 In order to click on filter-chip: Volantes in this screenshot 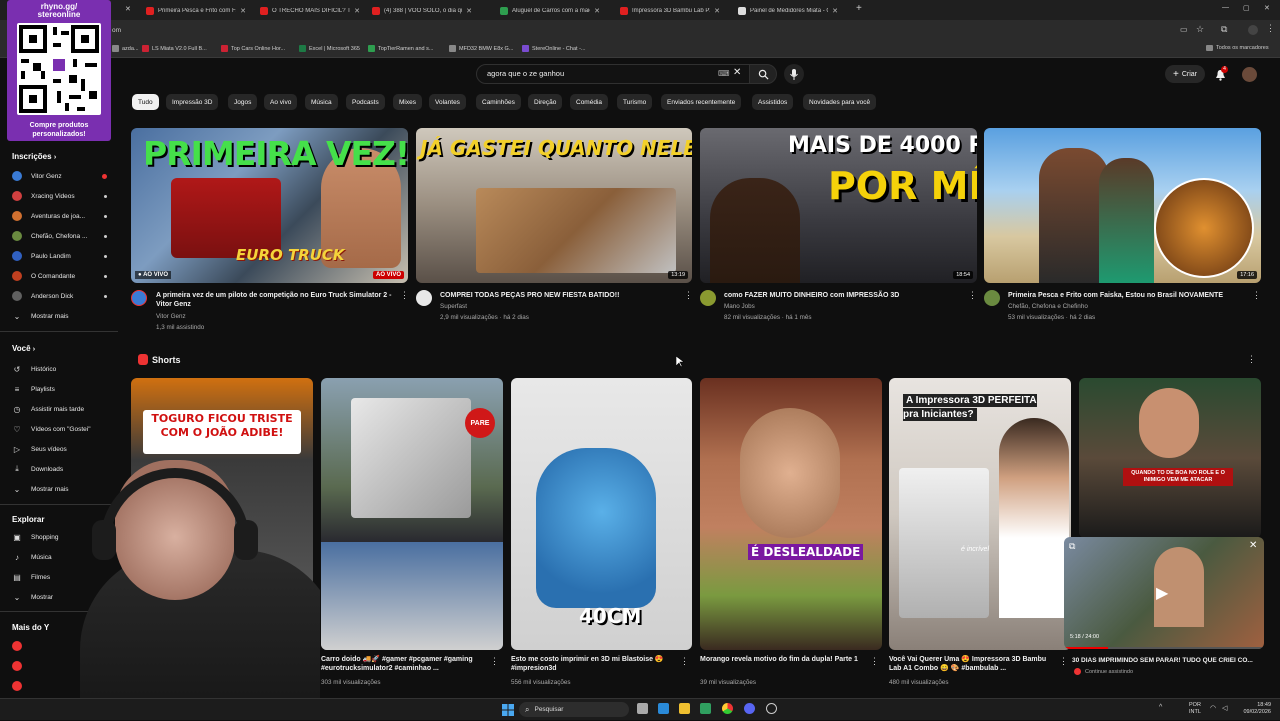, I will do `click(447, 102)`.